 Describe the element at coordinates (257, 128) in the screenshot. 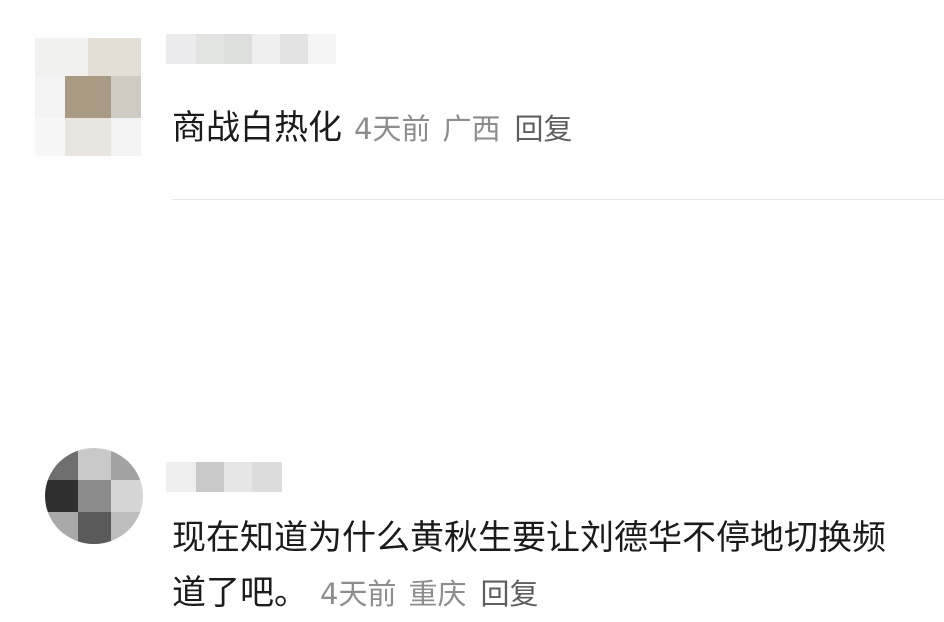

I see `comment-body: 商战白热化` at that location.